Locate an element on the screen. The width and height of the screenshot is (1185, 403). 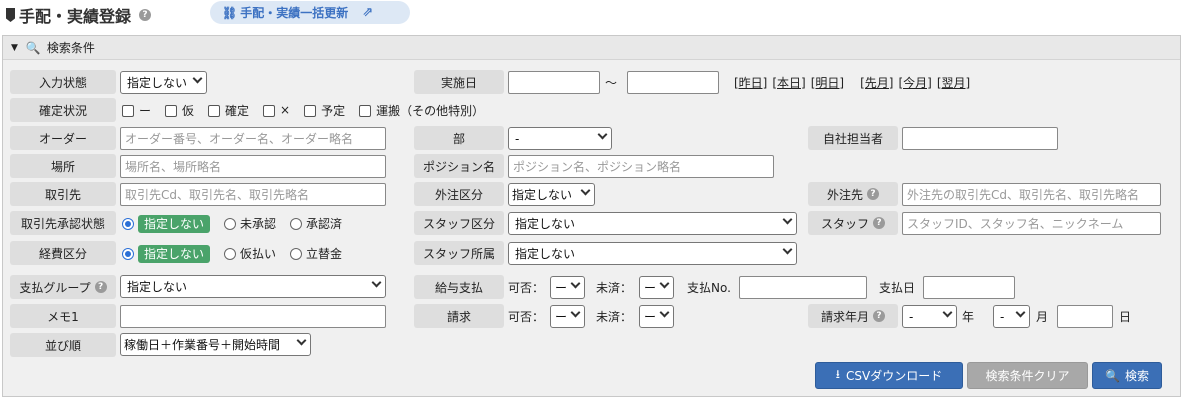
link-last-month: [先月] is located at coordinates (876, 82).